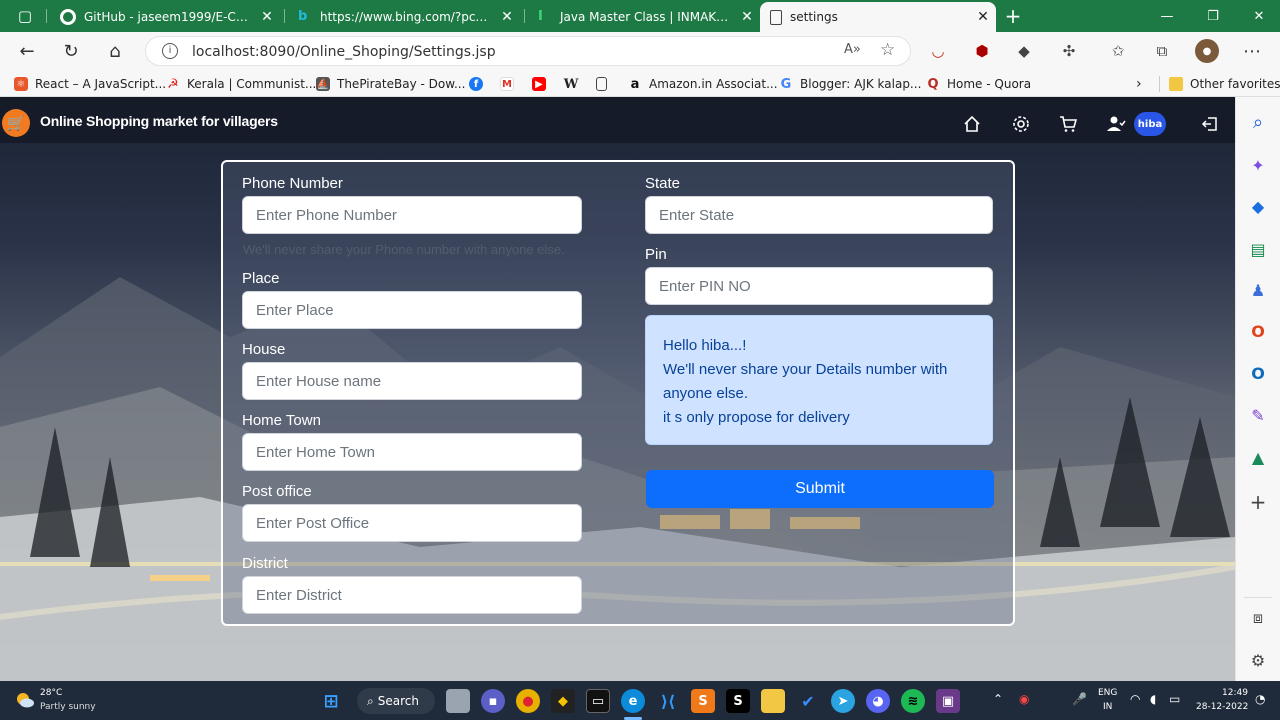 Image resolution: width=1280 pixels, height=720 pixels. Describe the element at coordinates (1258, 290) in the screenshot. I see `games-icon: ♟` at that location.